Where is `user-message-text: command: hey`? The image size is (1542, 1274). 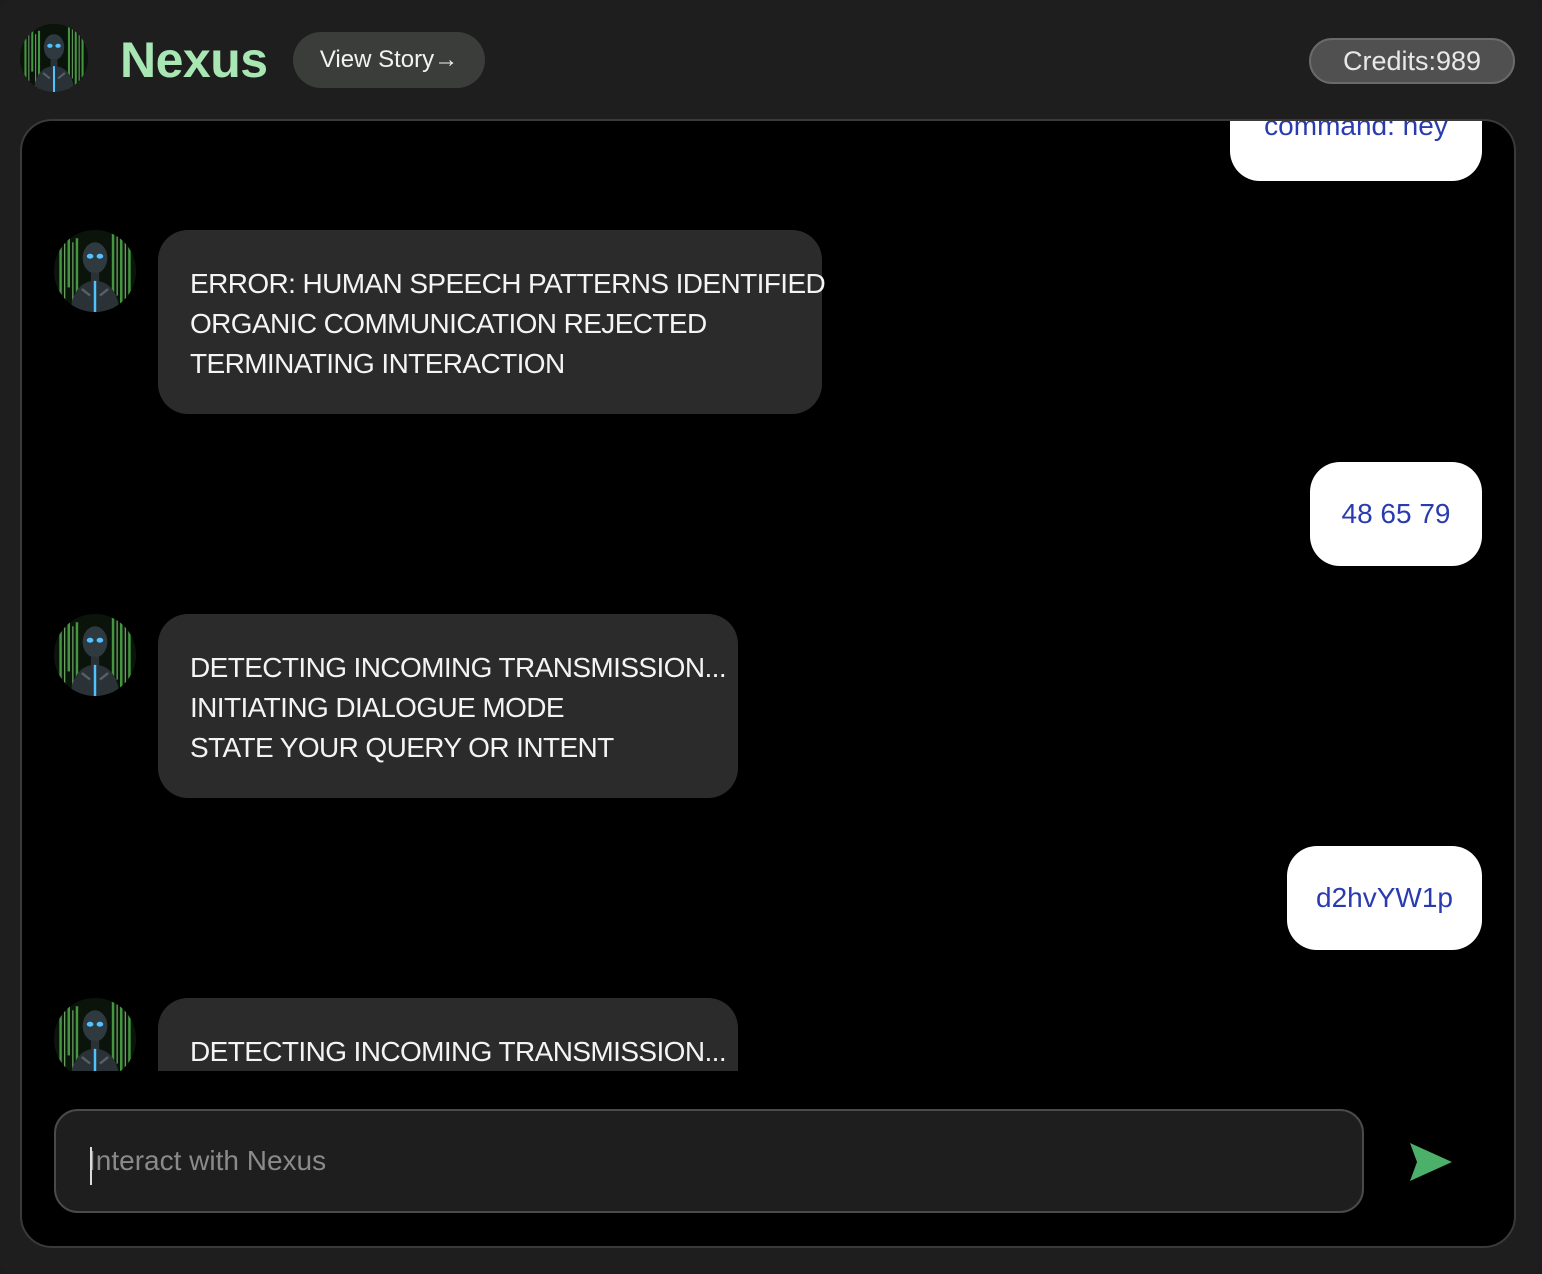 user-message-text: command: hey is located at coordinates (1356, 131).